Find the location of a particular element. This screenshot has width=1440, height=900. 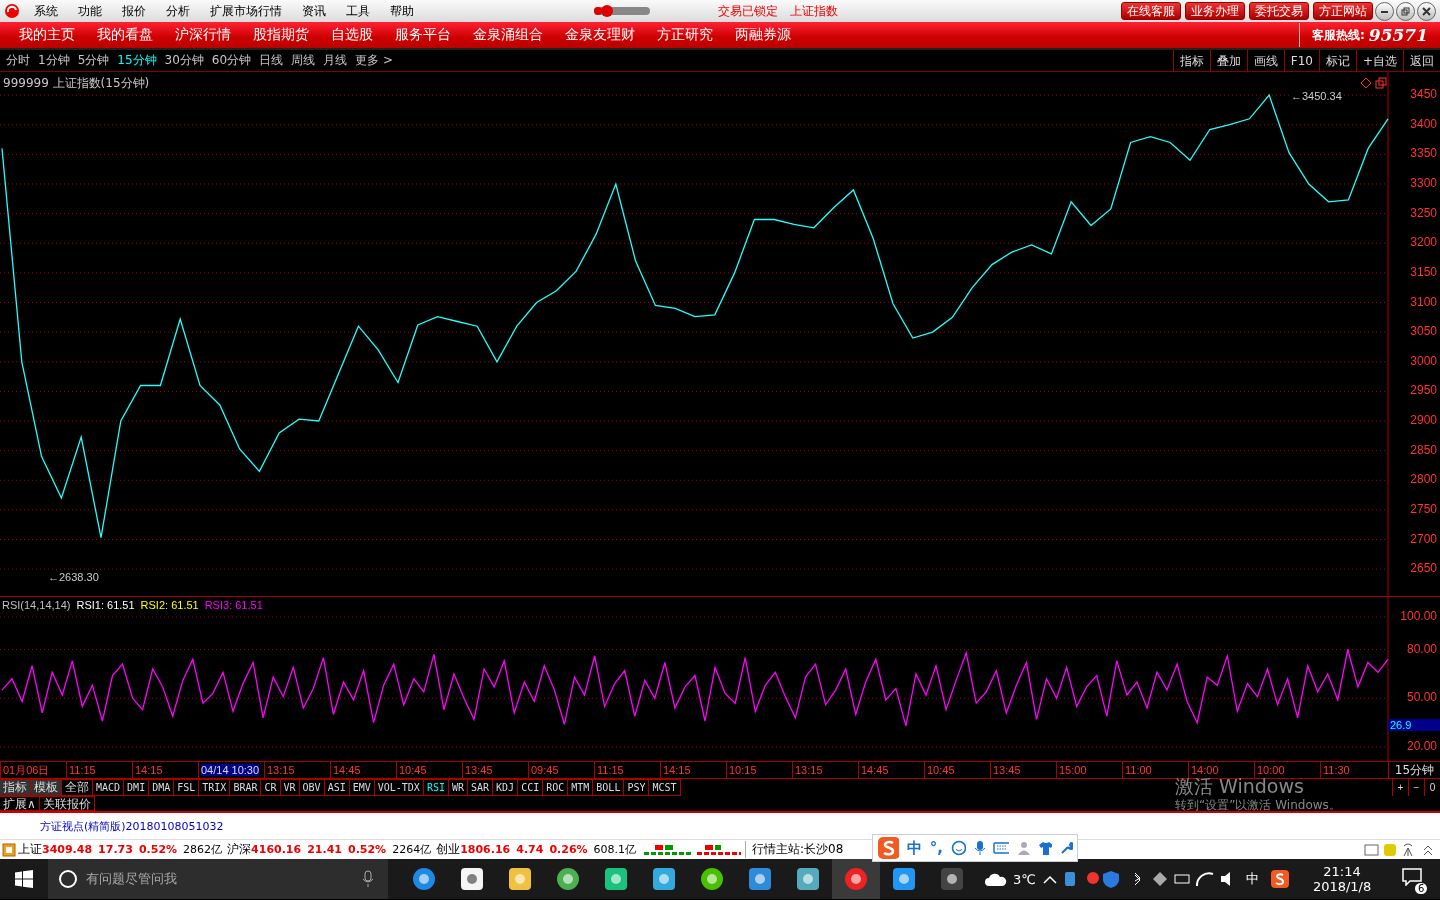

window-icon is located at coordinates (1381, 83).